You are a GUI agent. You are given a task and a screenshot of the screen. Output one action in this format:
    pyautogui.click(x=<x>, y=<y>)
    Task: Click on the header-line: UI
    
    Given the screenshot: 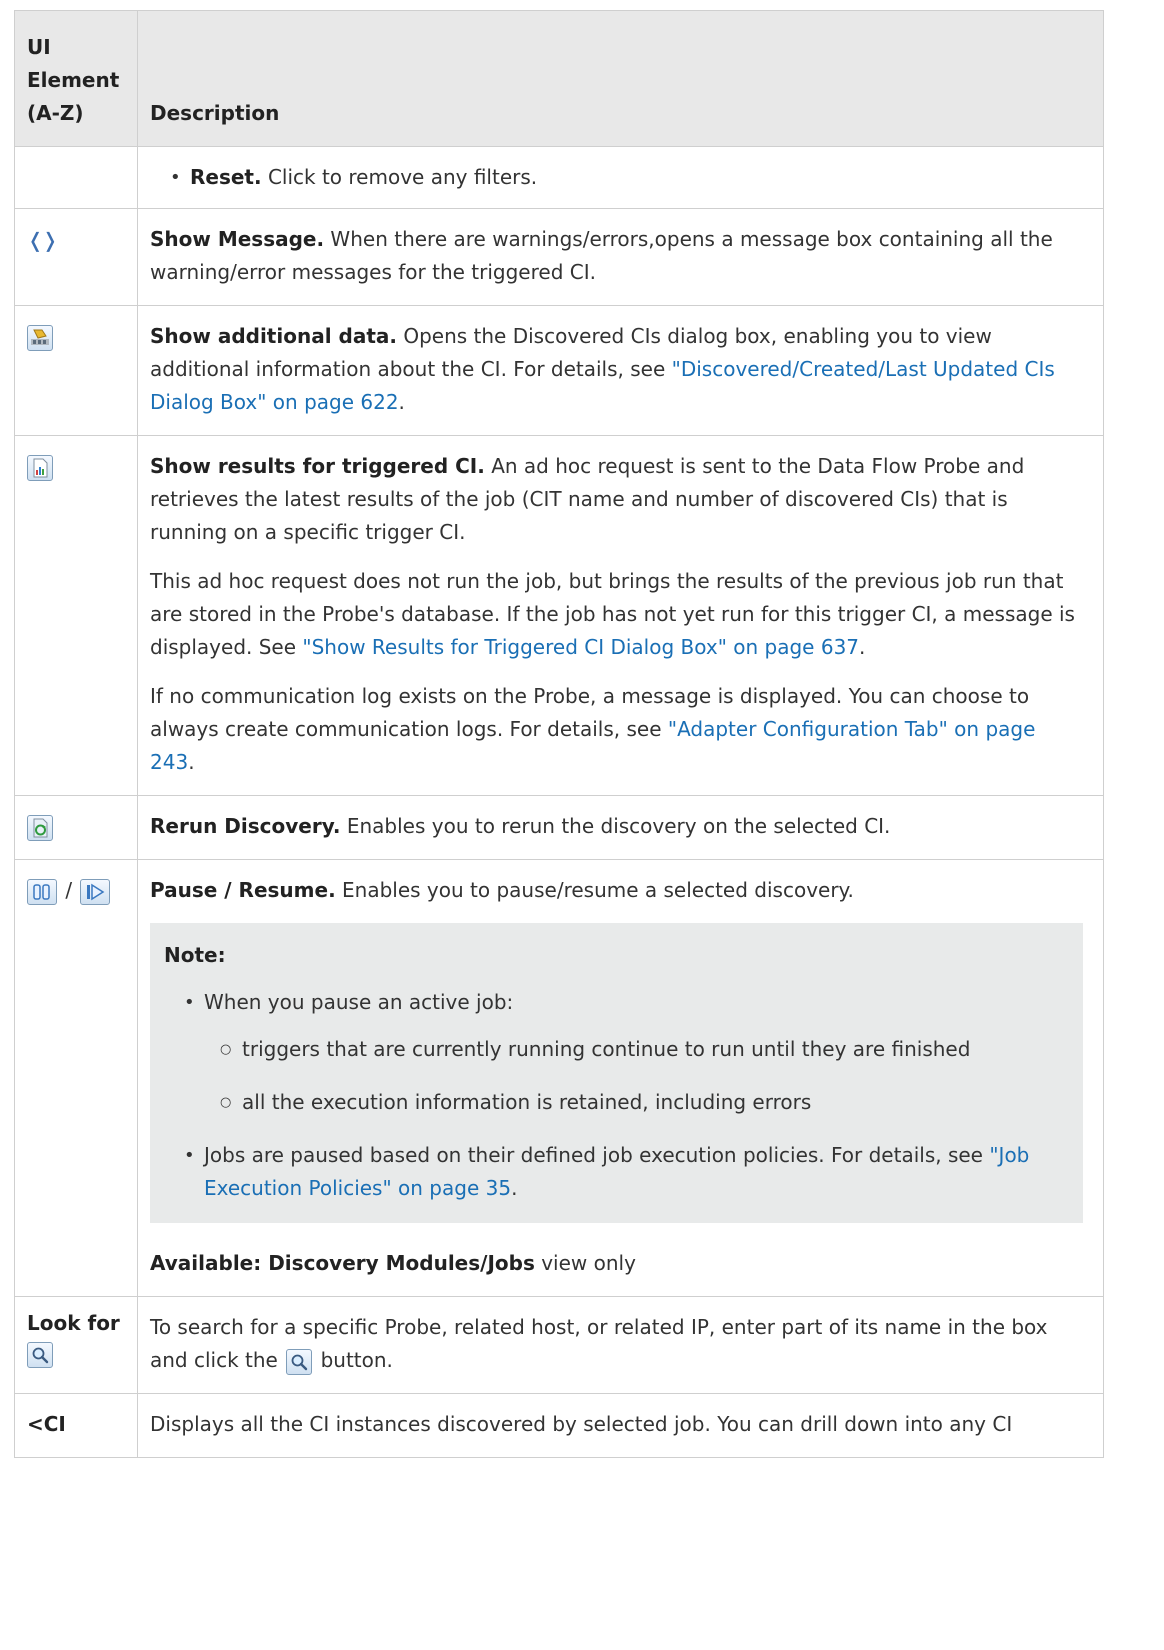 What is the action you would take?
    pyautogui.click(x=39, y=47)
    